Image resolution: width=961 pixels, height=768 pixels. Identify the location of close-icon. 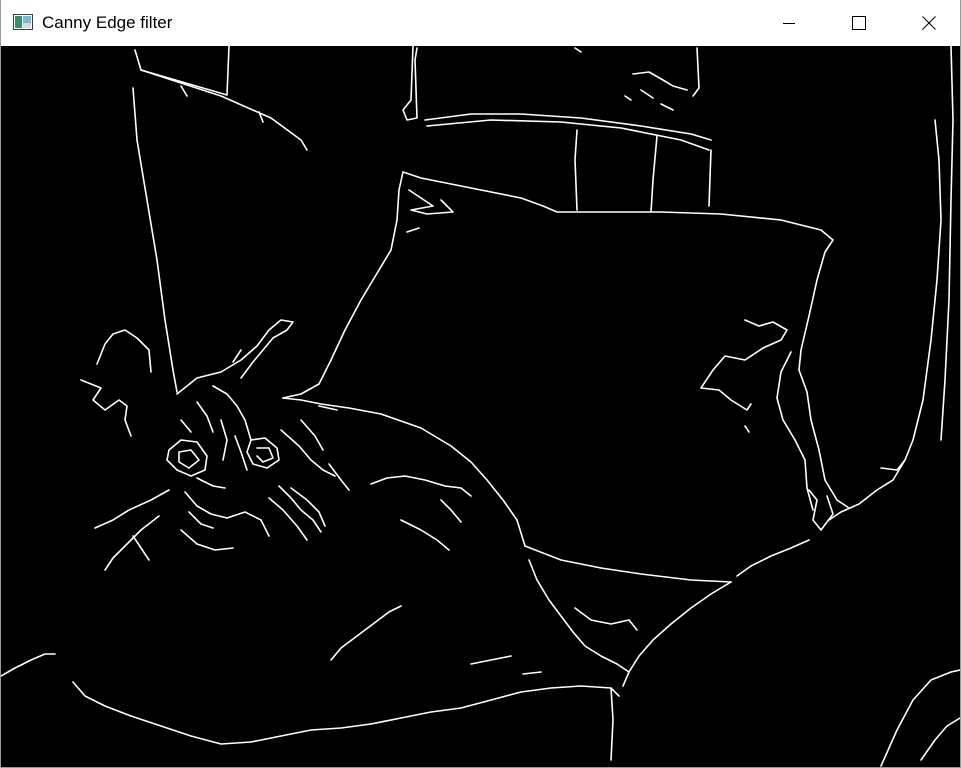
(929, 23).